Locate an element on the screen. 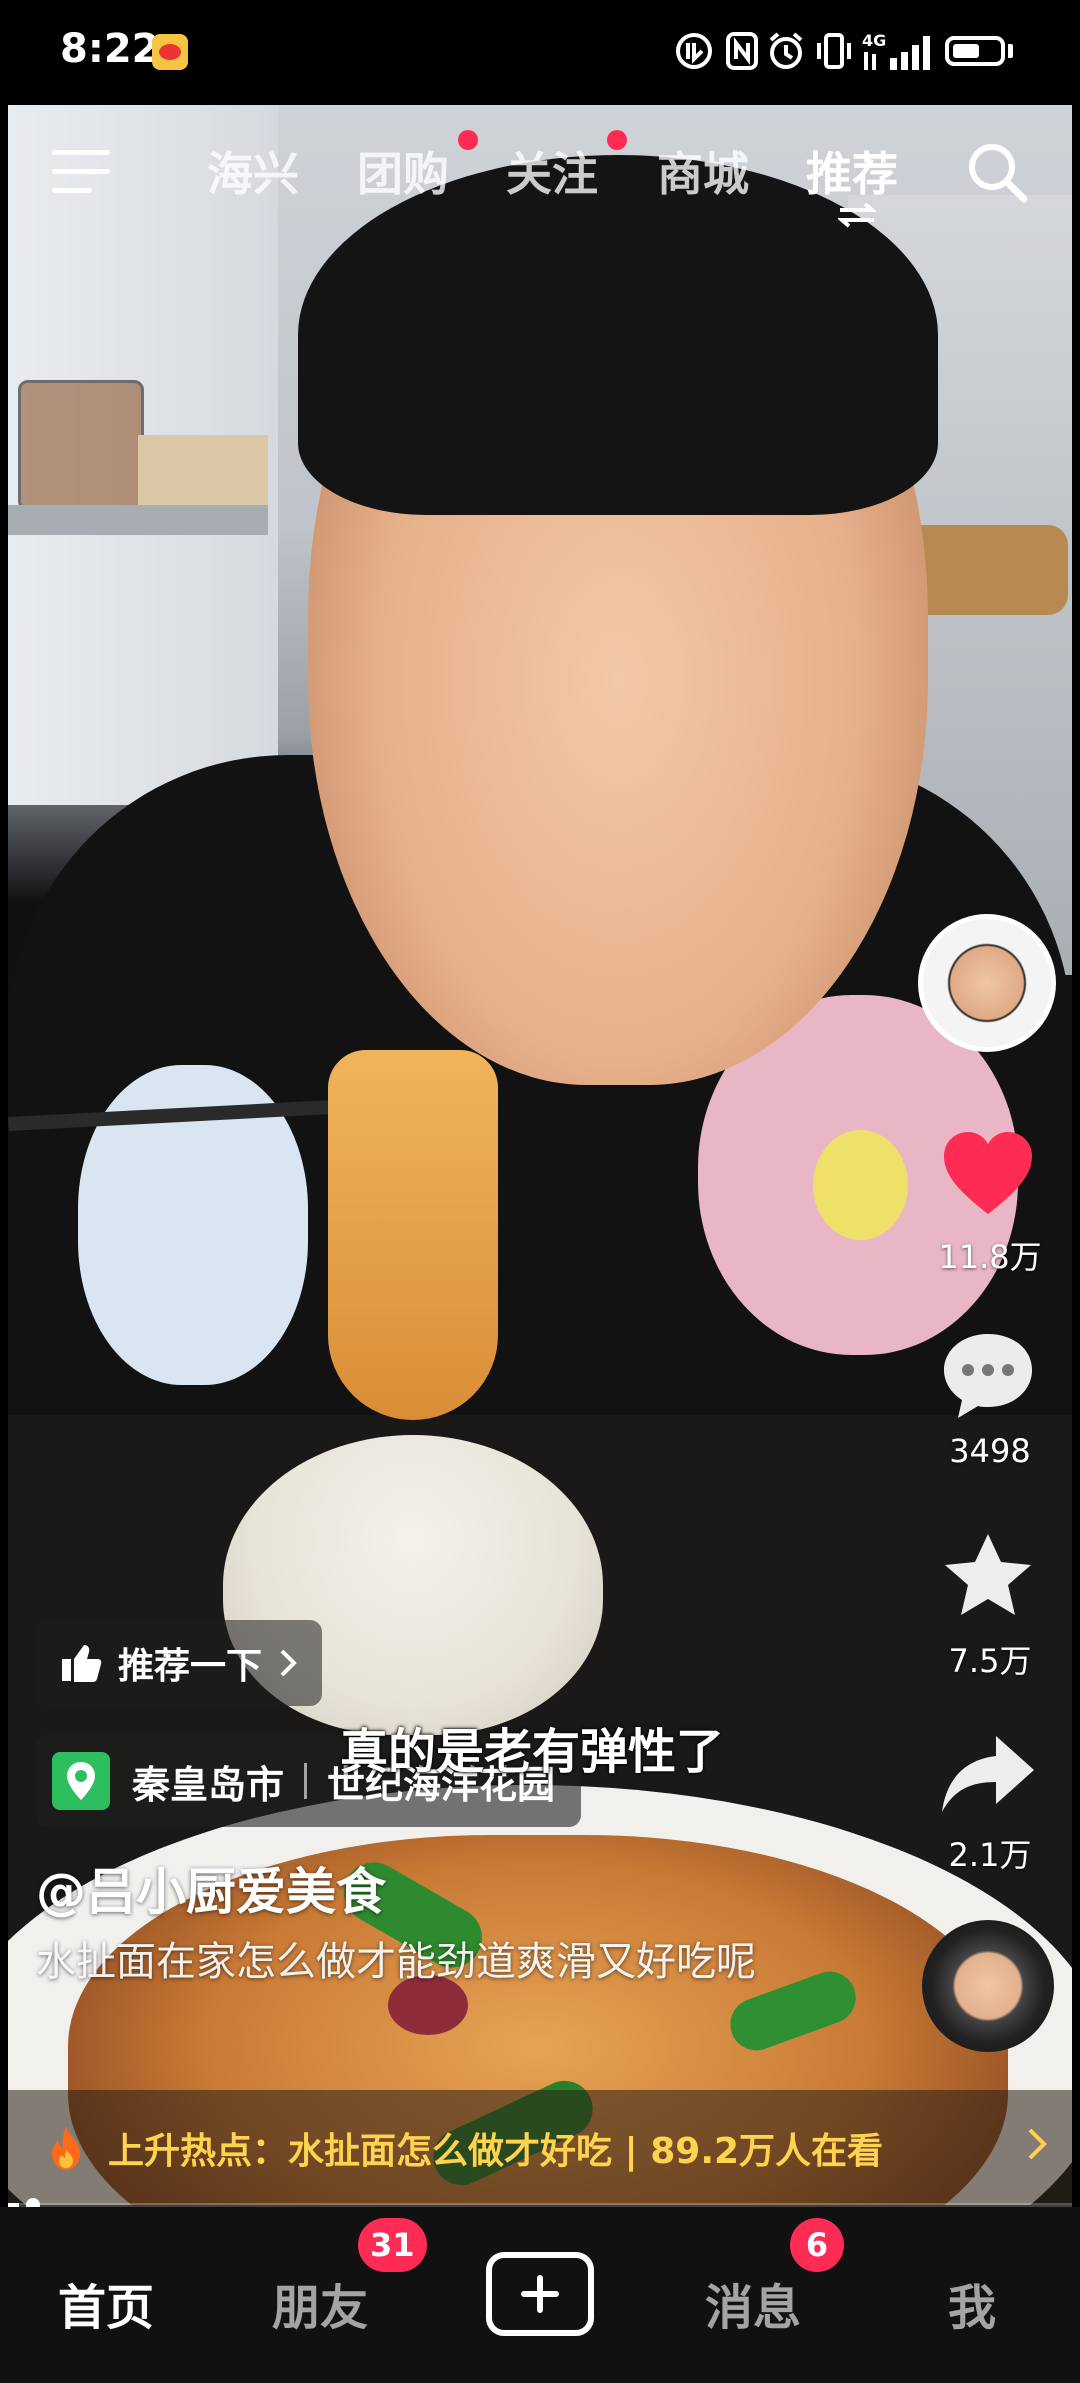 The width and height of the screenshot is (1080, 2383). author-name: @吕小厨爱美食 is located at coordinates (211, 1888).